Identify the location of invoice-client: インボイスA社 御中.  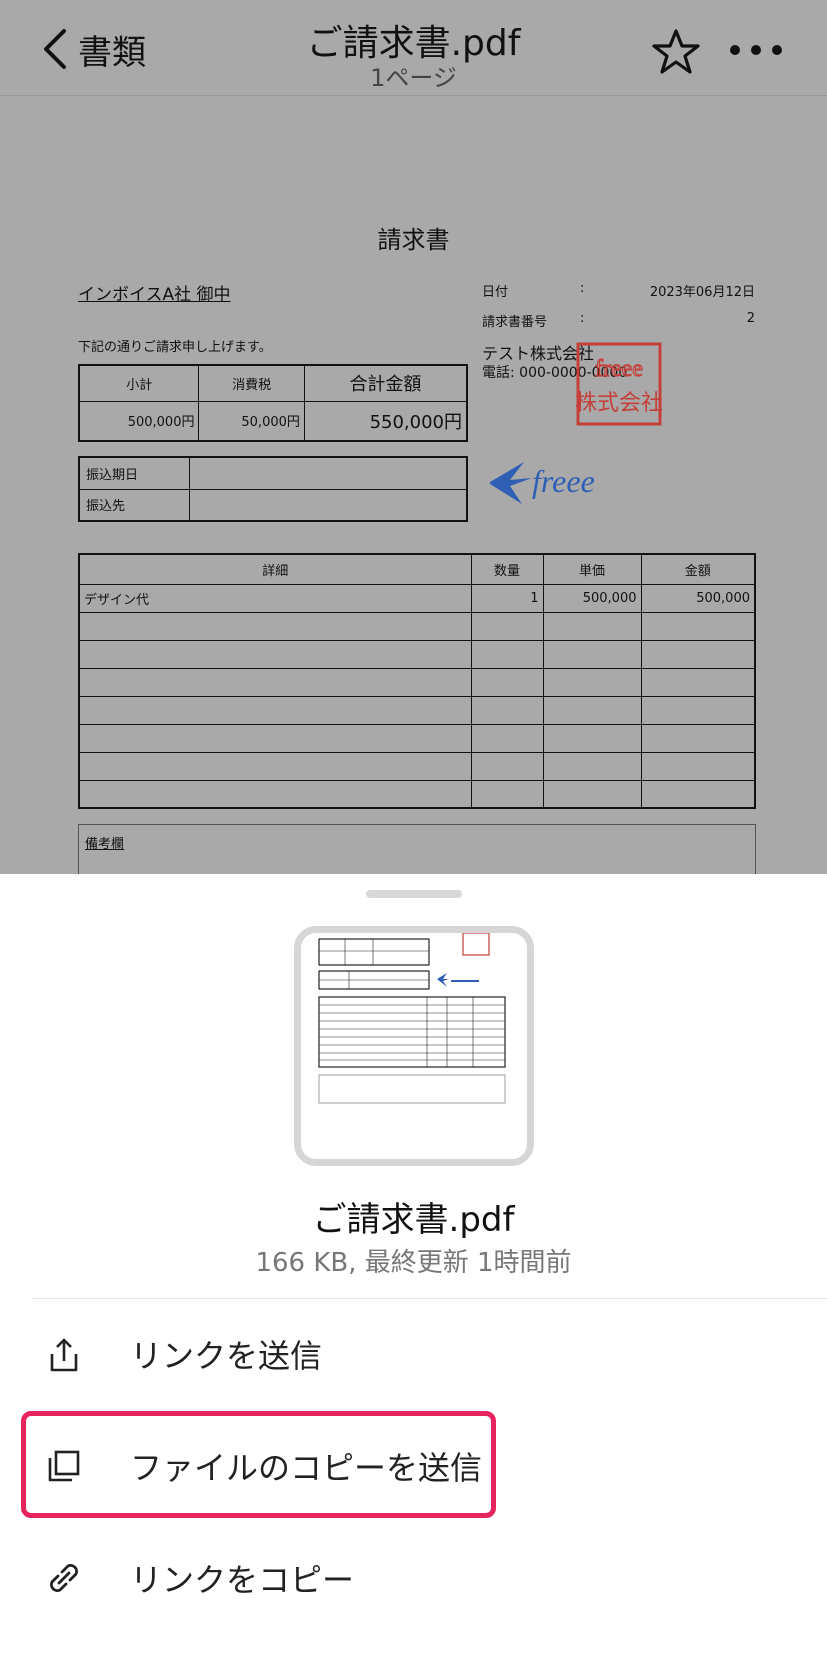
(154, 295).